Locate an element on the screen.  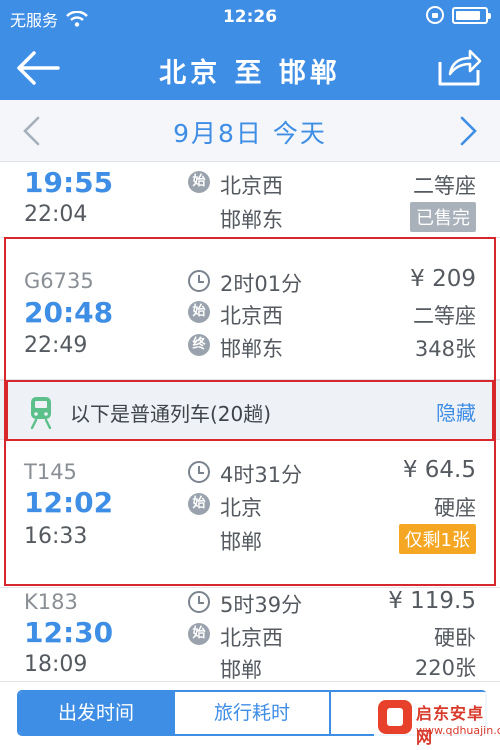
train-code: T145 is located at coordinates (50, 472).